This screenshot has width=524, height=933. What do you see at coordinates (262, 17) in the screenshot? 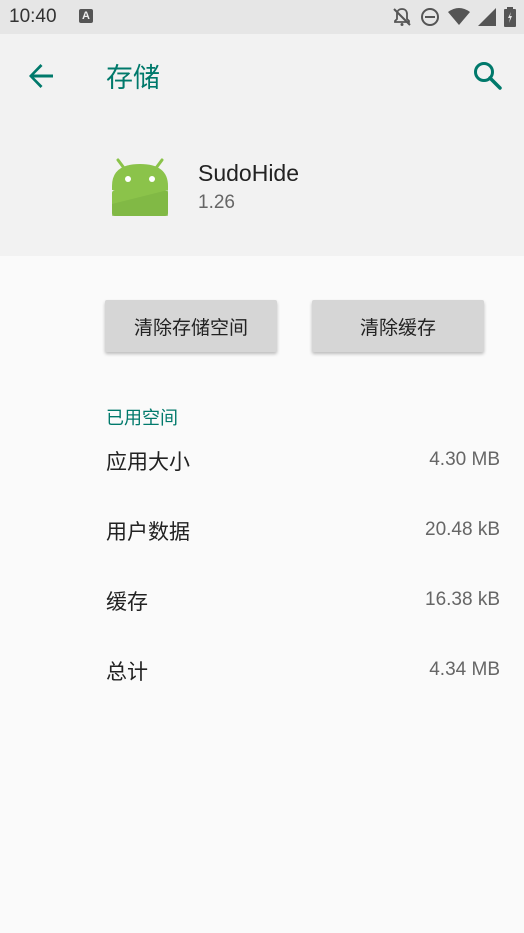
I see `status-bar: 10:40 A` at bounding box center [262, 17].